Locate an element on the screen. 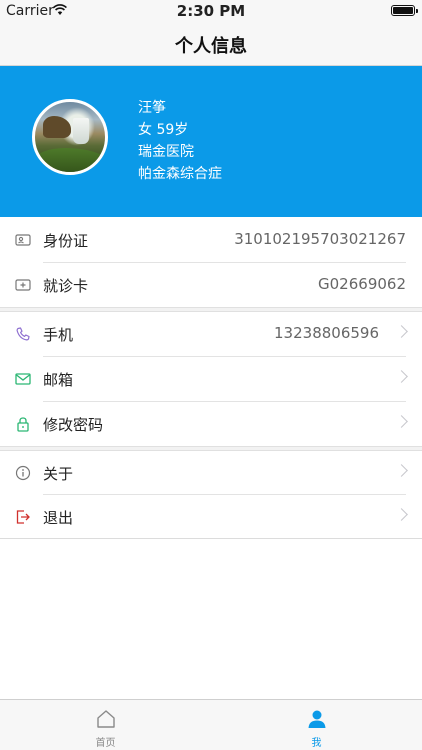 Image resolution: width=422 pixels, height=750 pixels. id-card-value: 310102195703021267 is located at coordinates (320, 239).